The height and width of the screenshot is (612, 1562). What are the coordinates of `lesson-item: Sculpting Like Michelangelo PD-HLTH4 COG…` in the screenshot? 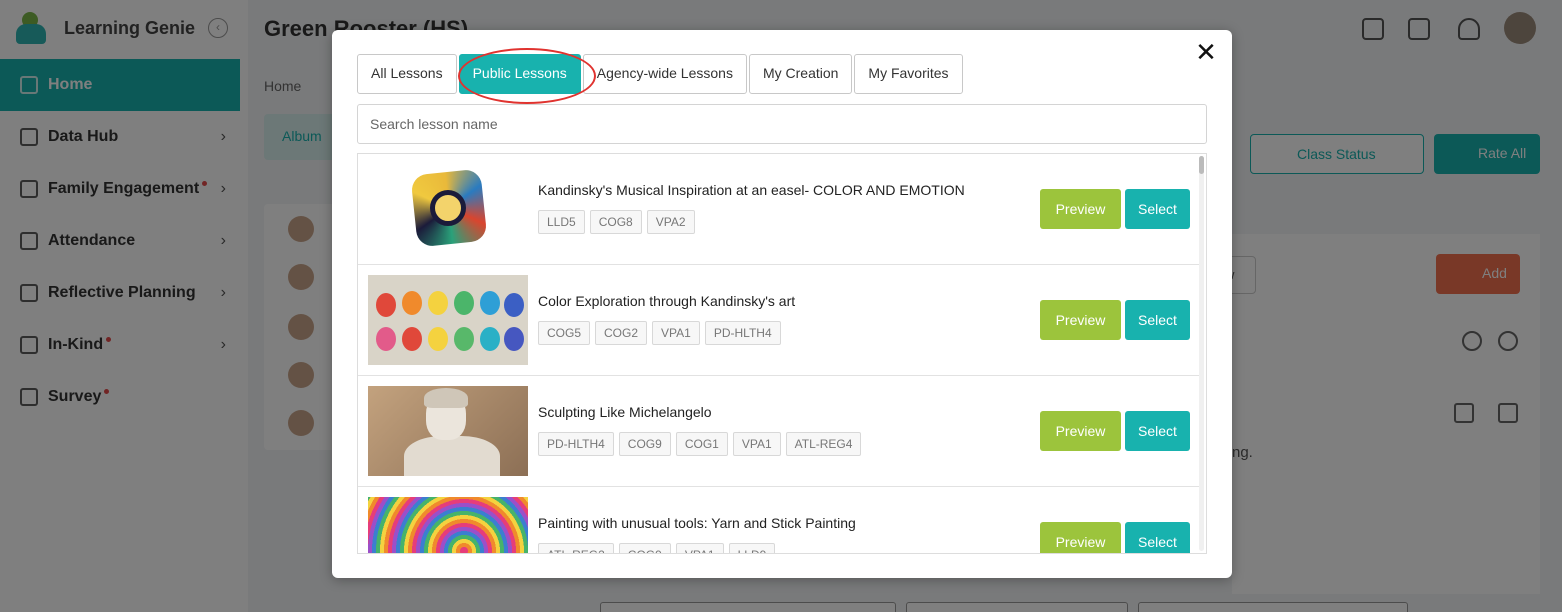 It's located at (779, 431).